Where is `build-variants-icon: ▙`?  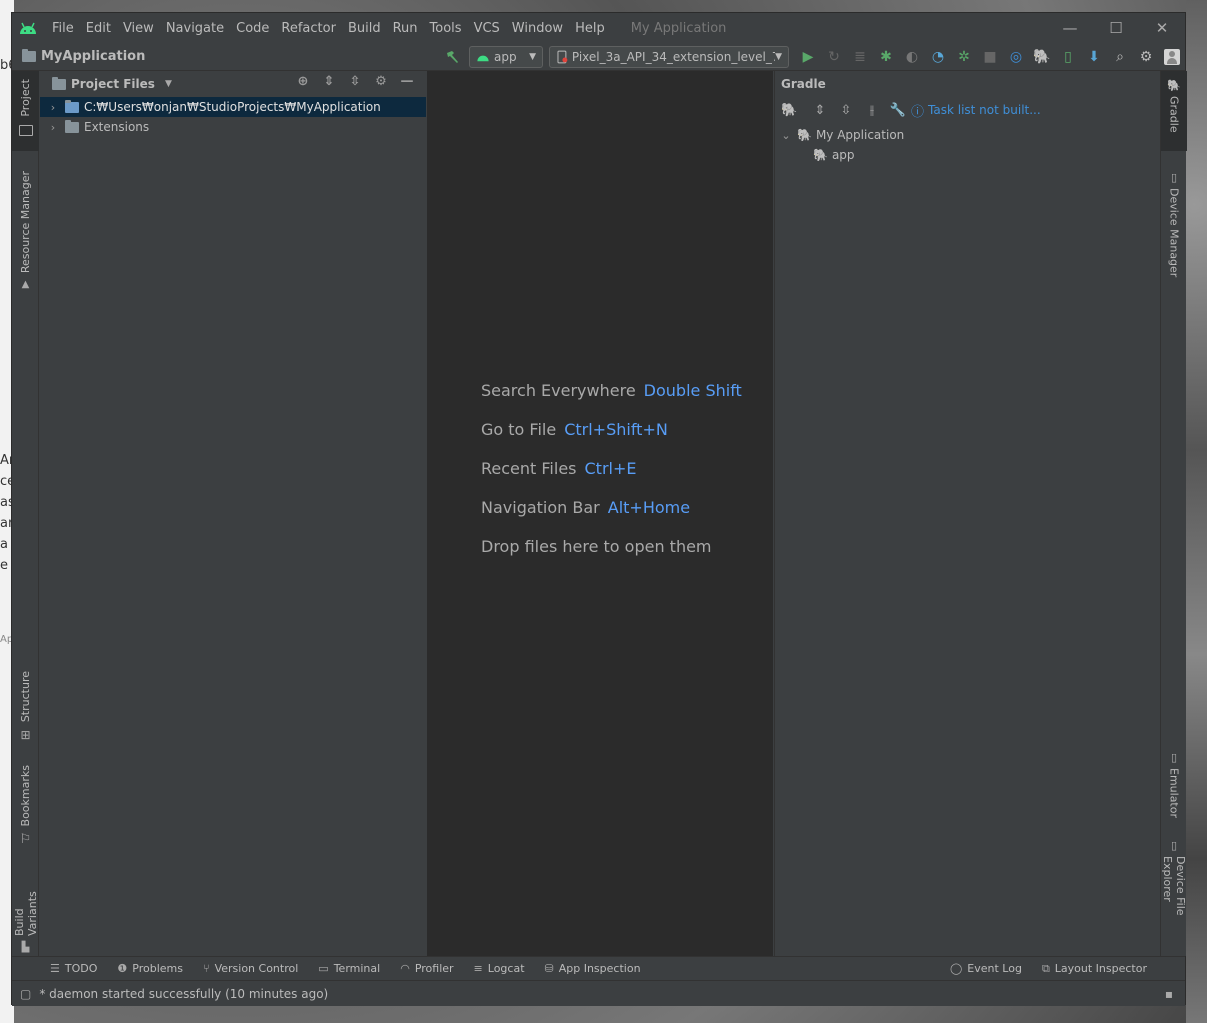
build-variants-icon: ▙ is located at coordinates (25, 947).